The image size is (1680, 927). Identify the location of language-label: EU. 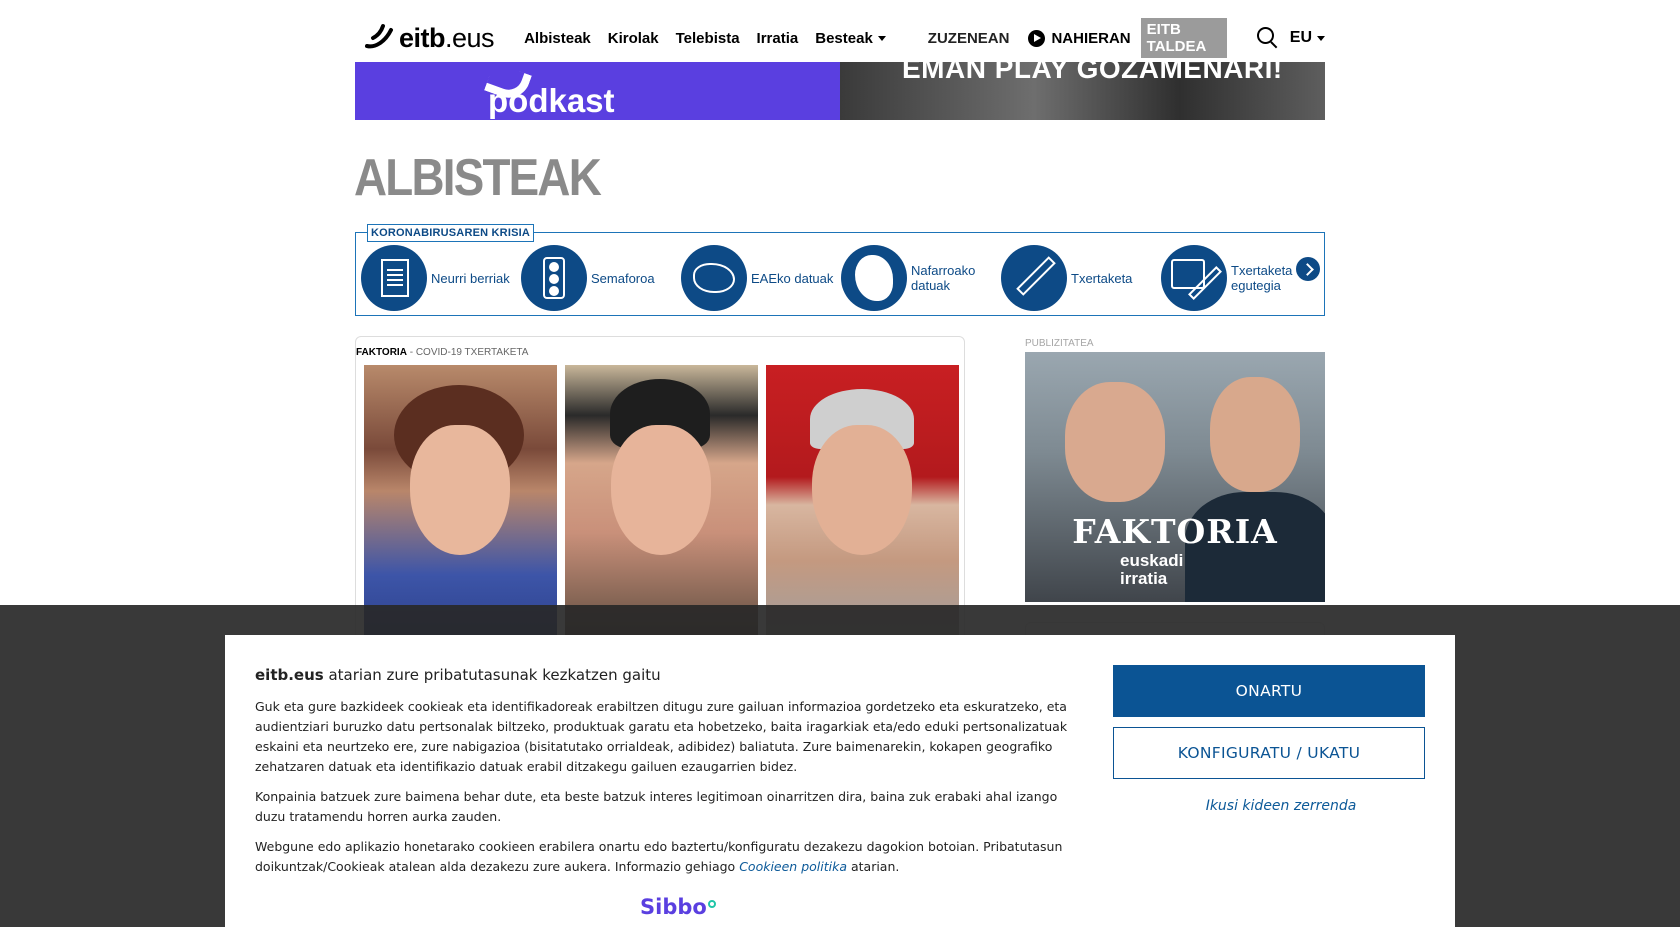
(1300, 37).